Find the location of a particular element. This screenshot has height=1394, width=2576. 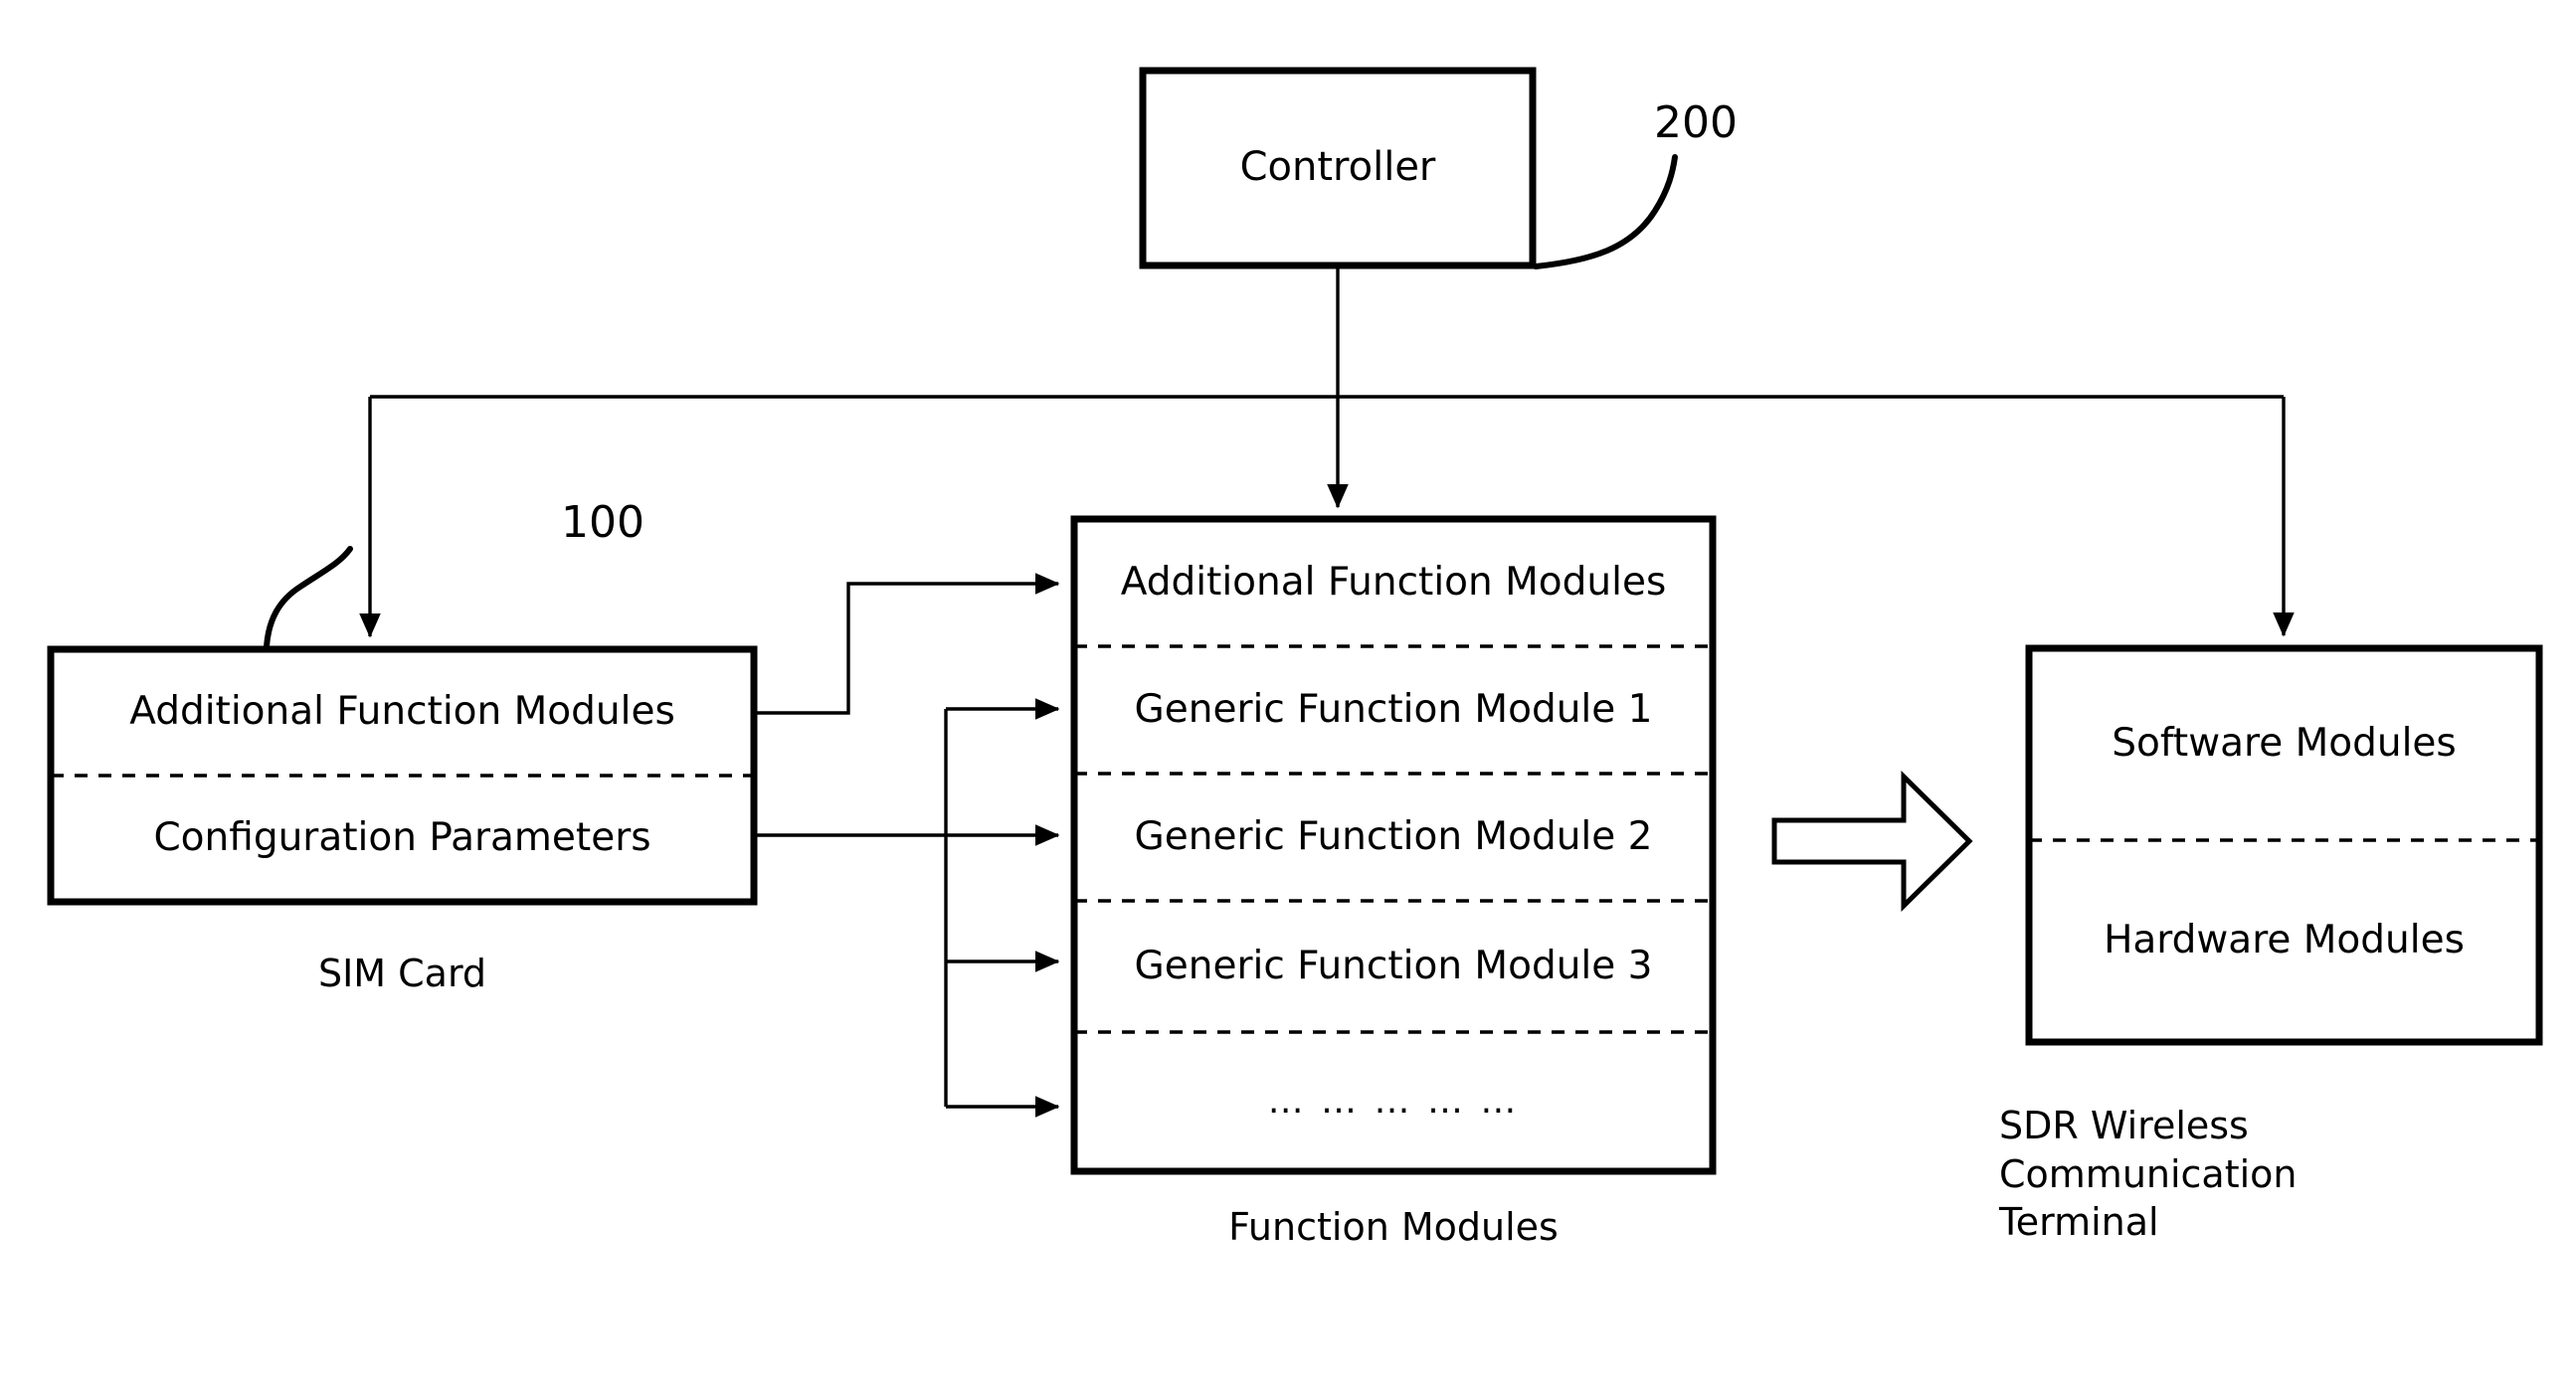

sdr-terminal-row-hardware-modules: Hardware Modules is located at coordinates (2284, 941).